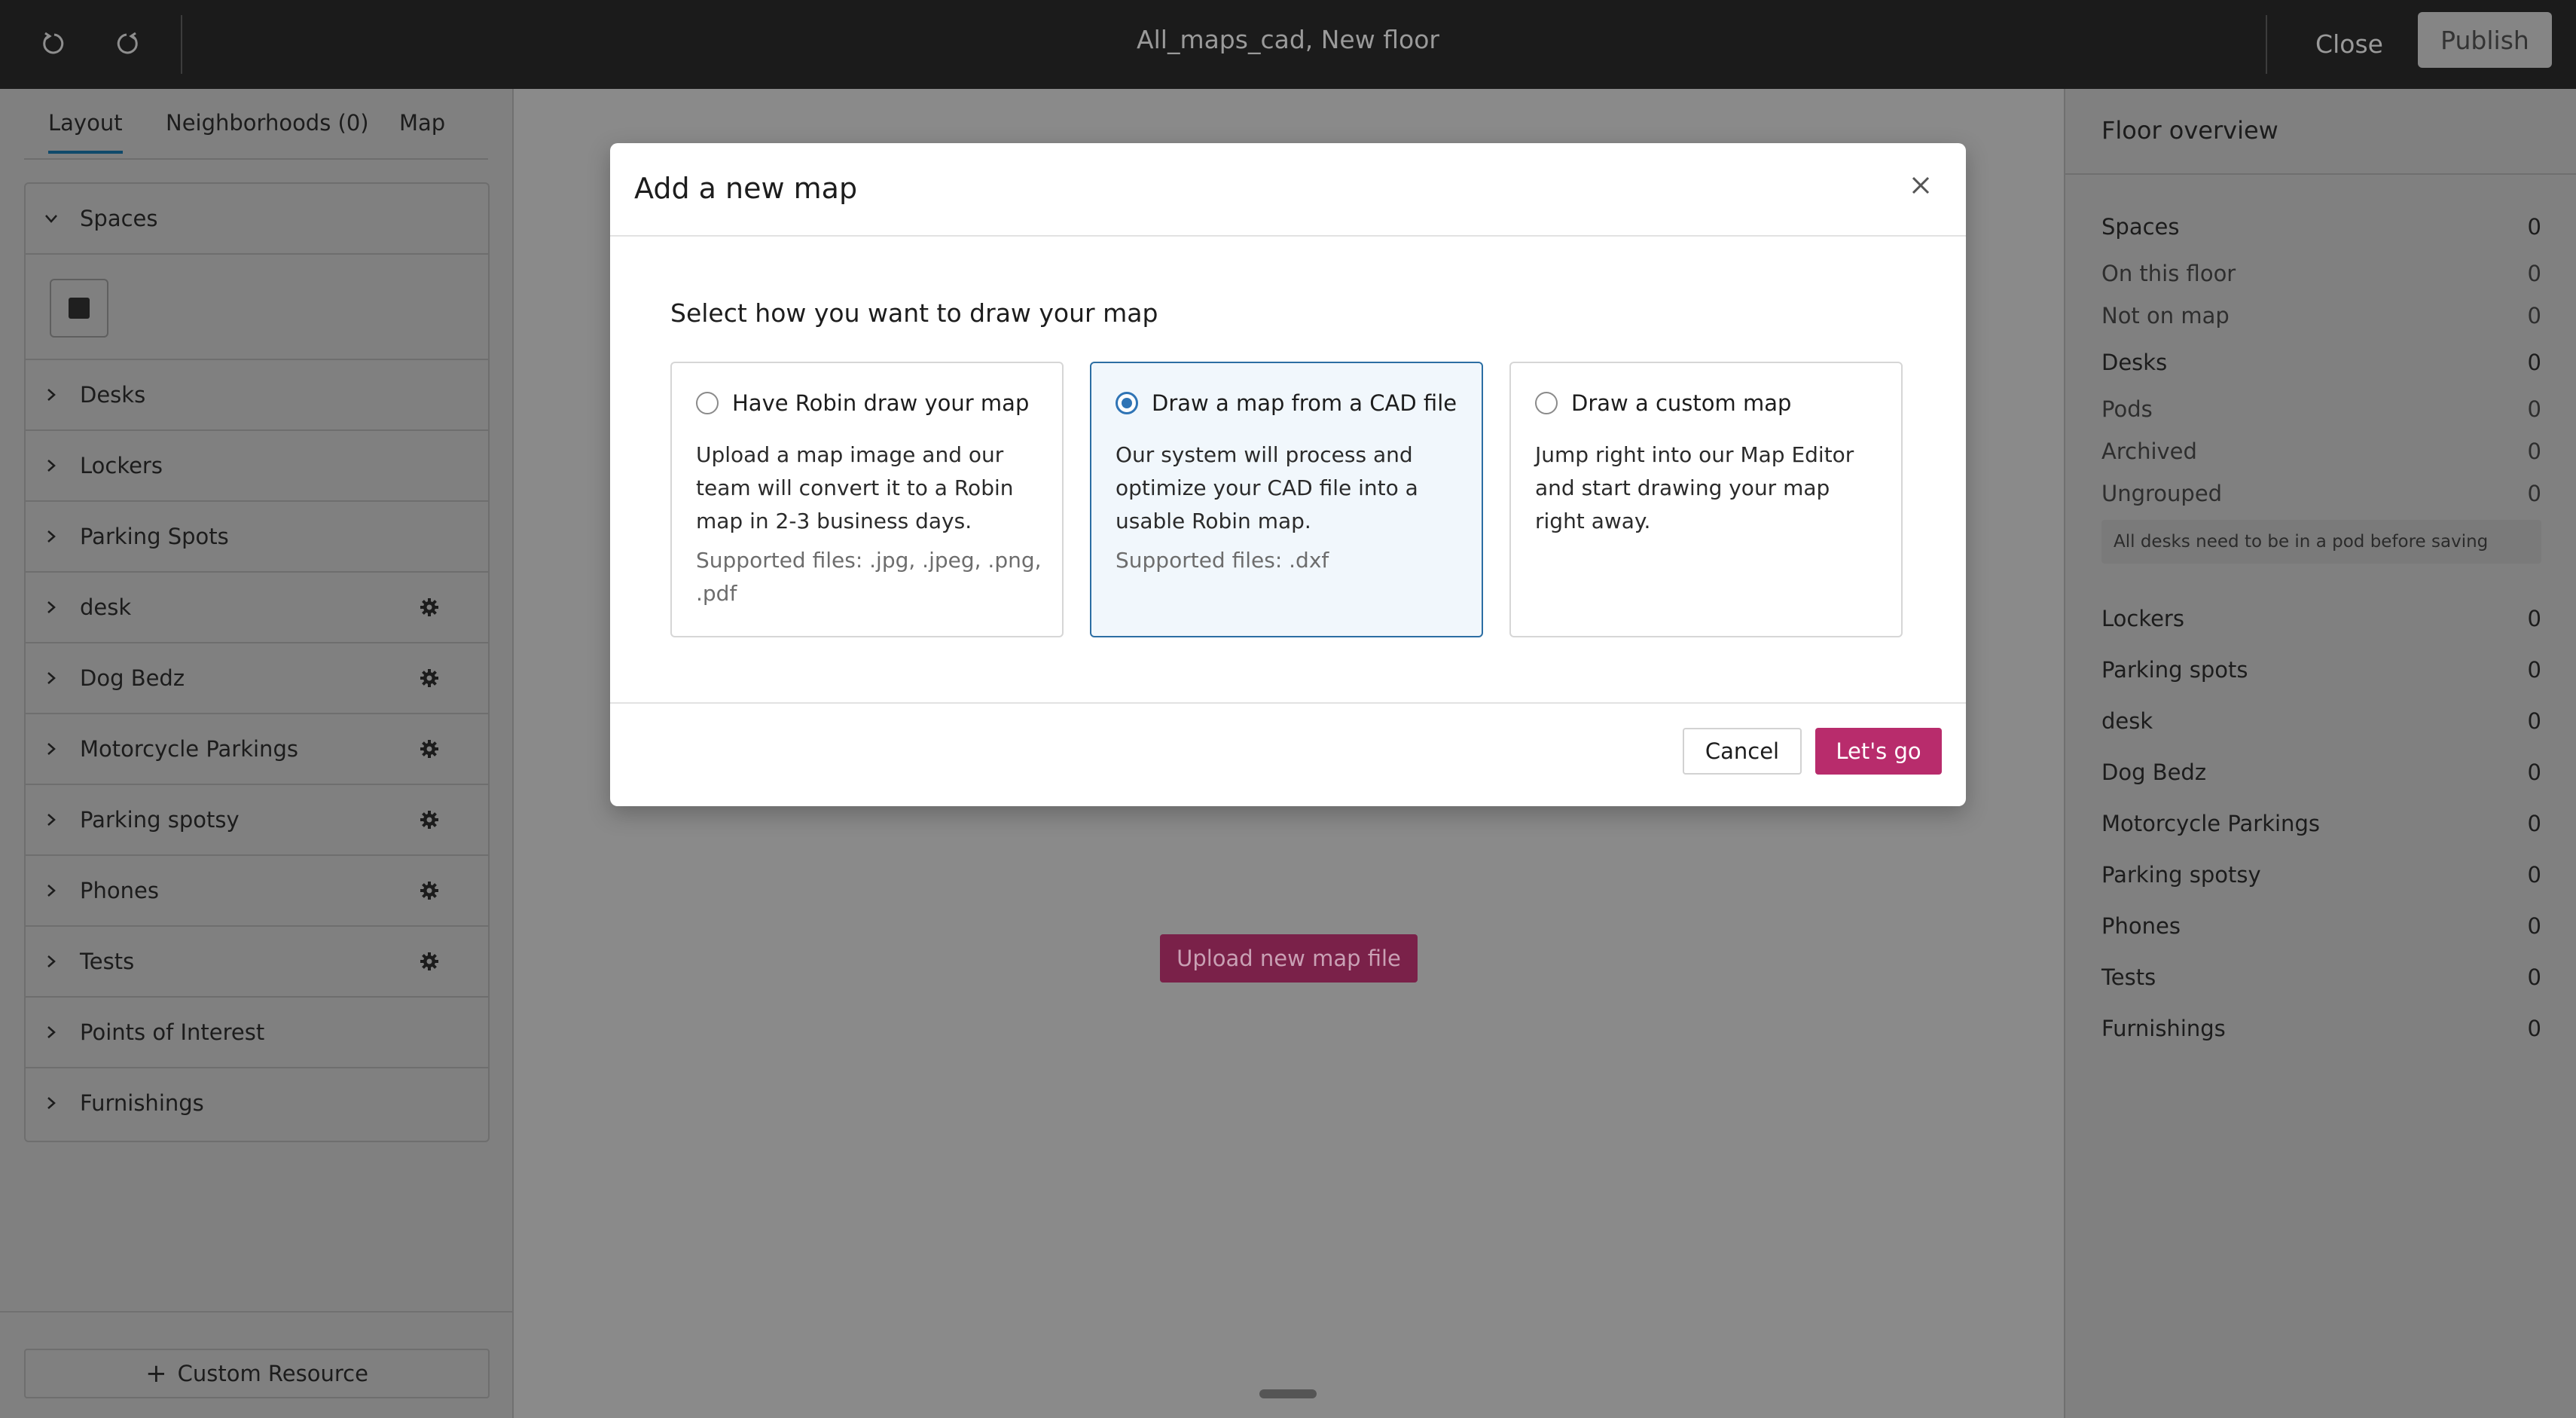  What do you see at coordinates (273, 1373) in the screenshot?
I see `custom-resource-label: Custom Resource` at bounding box center [273, 1373].